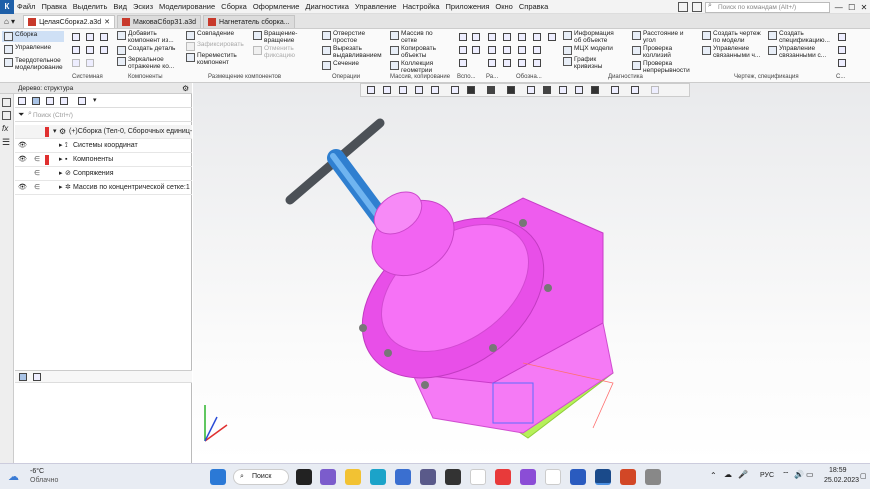 Image resolution: width=870 pixels, height=489 pixels. Describe the element at coordinates (547, 90) in the screenshot. I see `hide-icon` at that location.